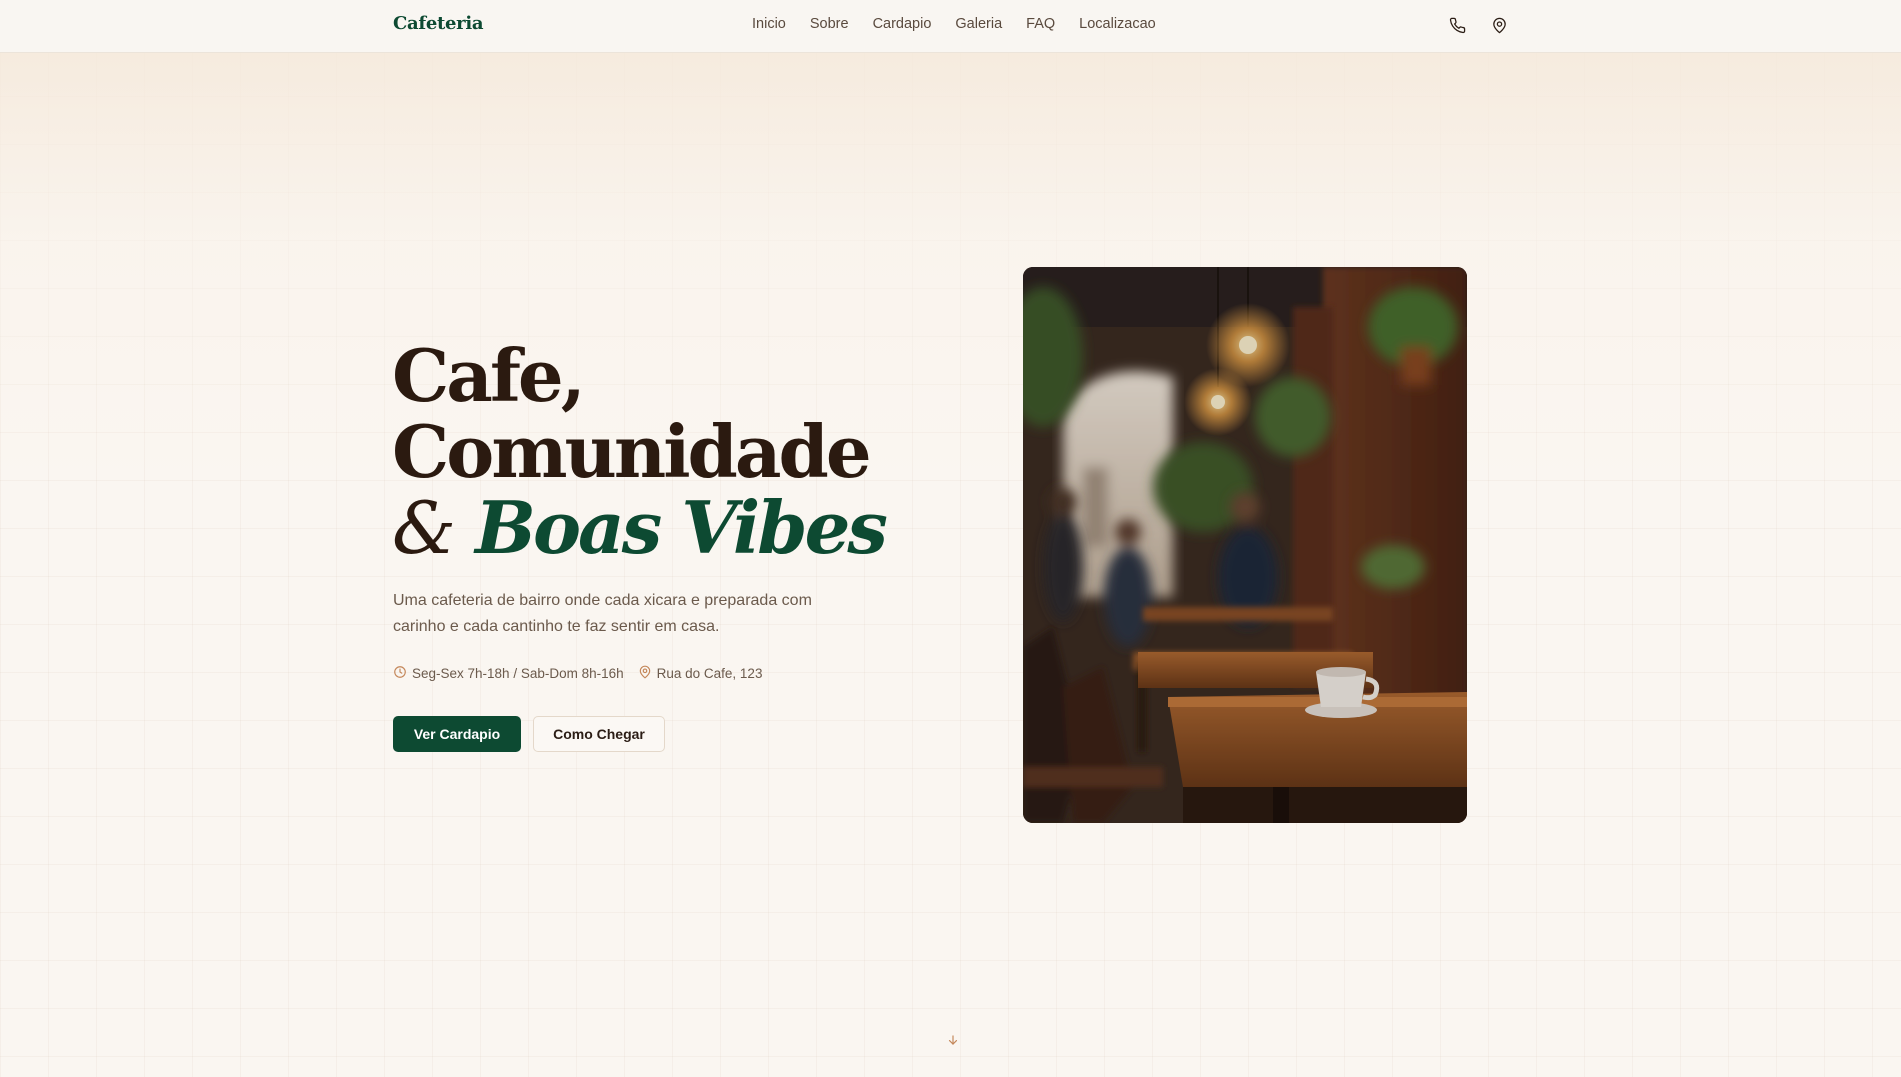  What do you see at coordinates (1245, 545) in the screenshot?
I see `cafe-interior-photo` at bounding box center [1245, 545].